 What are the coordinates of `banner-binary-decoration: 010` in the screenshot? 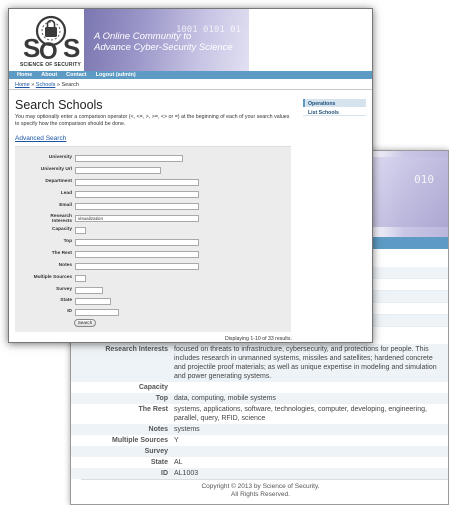 It's located at (424, 179).